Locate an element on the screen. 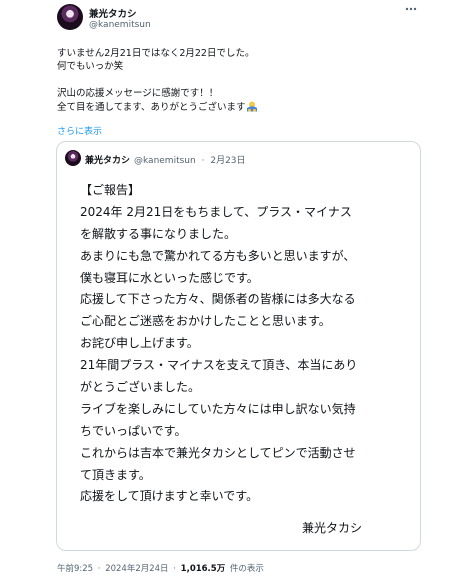 This screenshot has height=579, width=474. quoted-signature: 兼光タカシ is located at coordinates (332, 528).